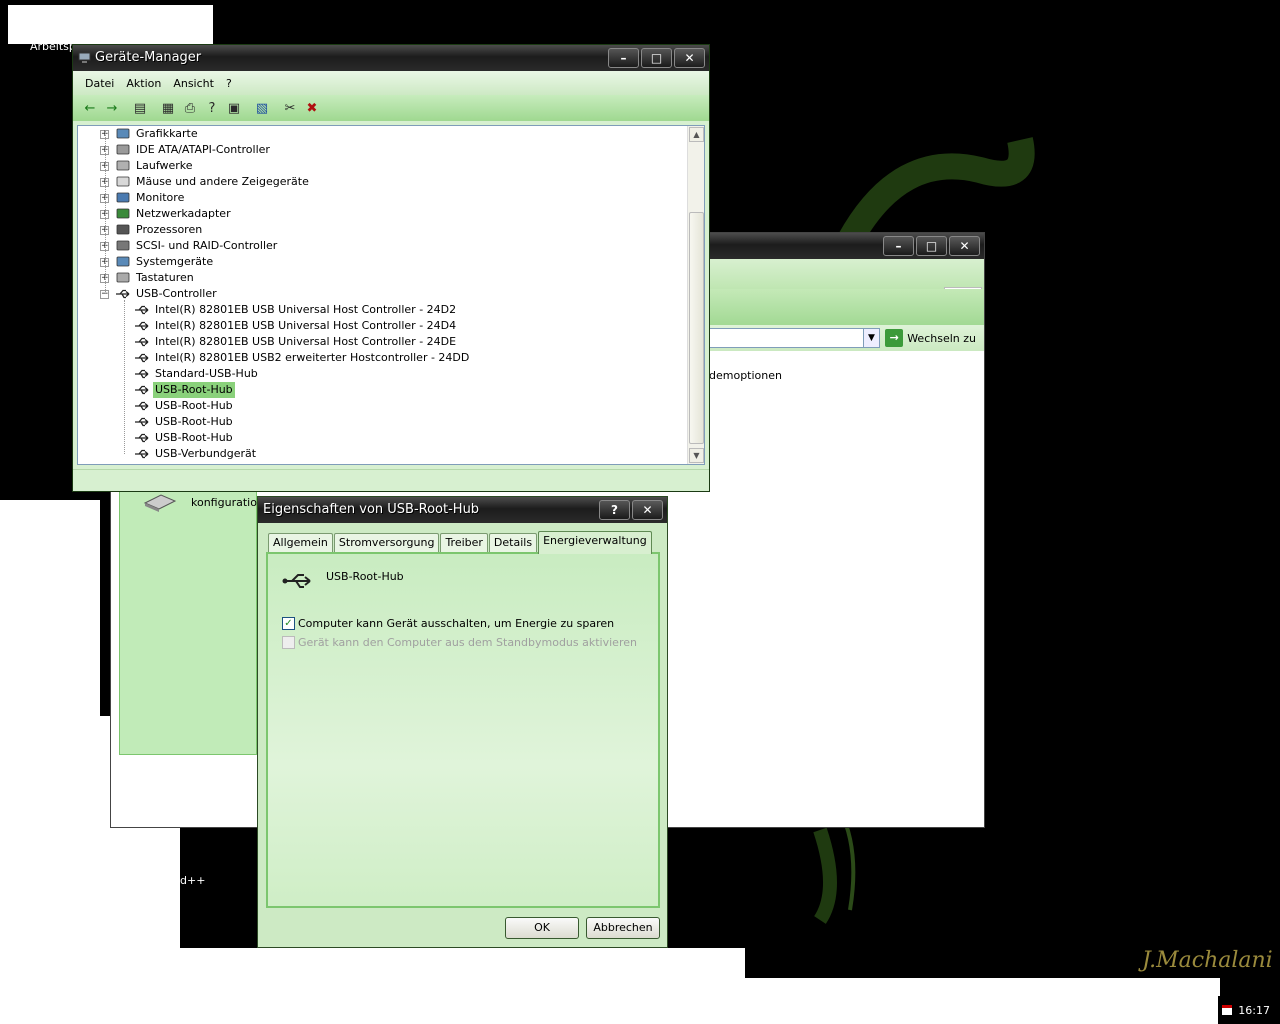 The width and height of the screenshot is (1280, 1024). I want to click on tab-details: Details, so click(513, 543).